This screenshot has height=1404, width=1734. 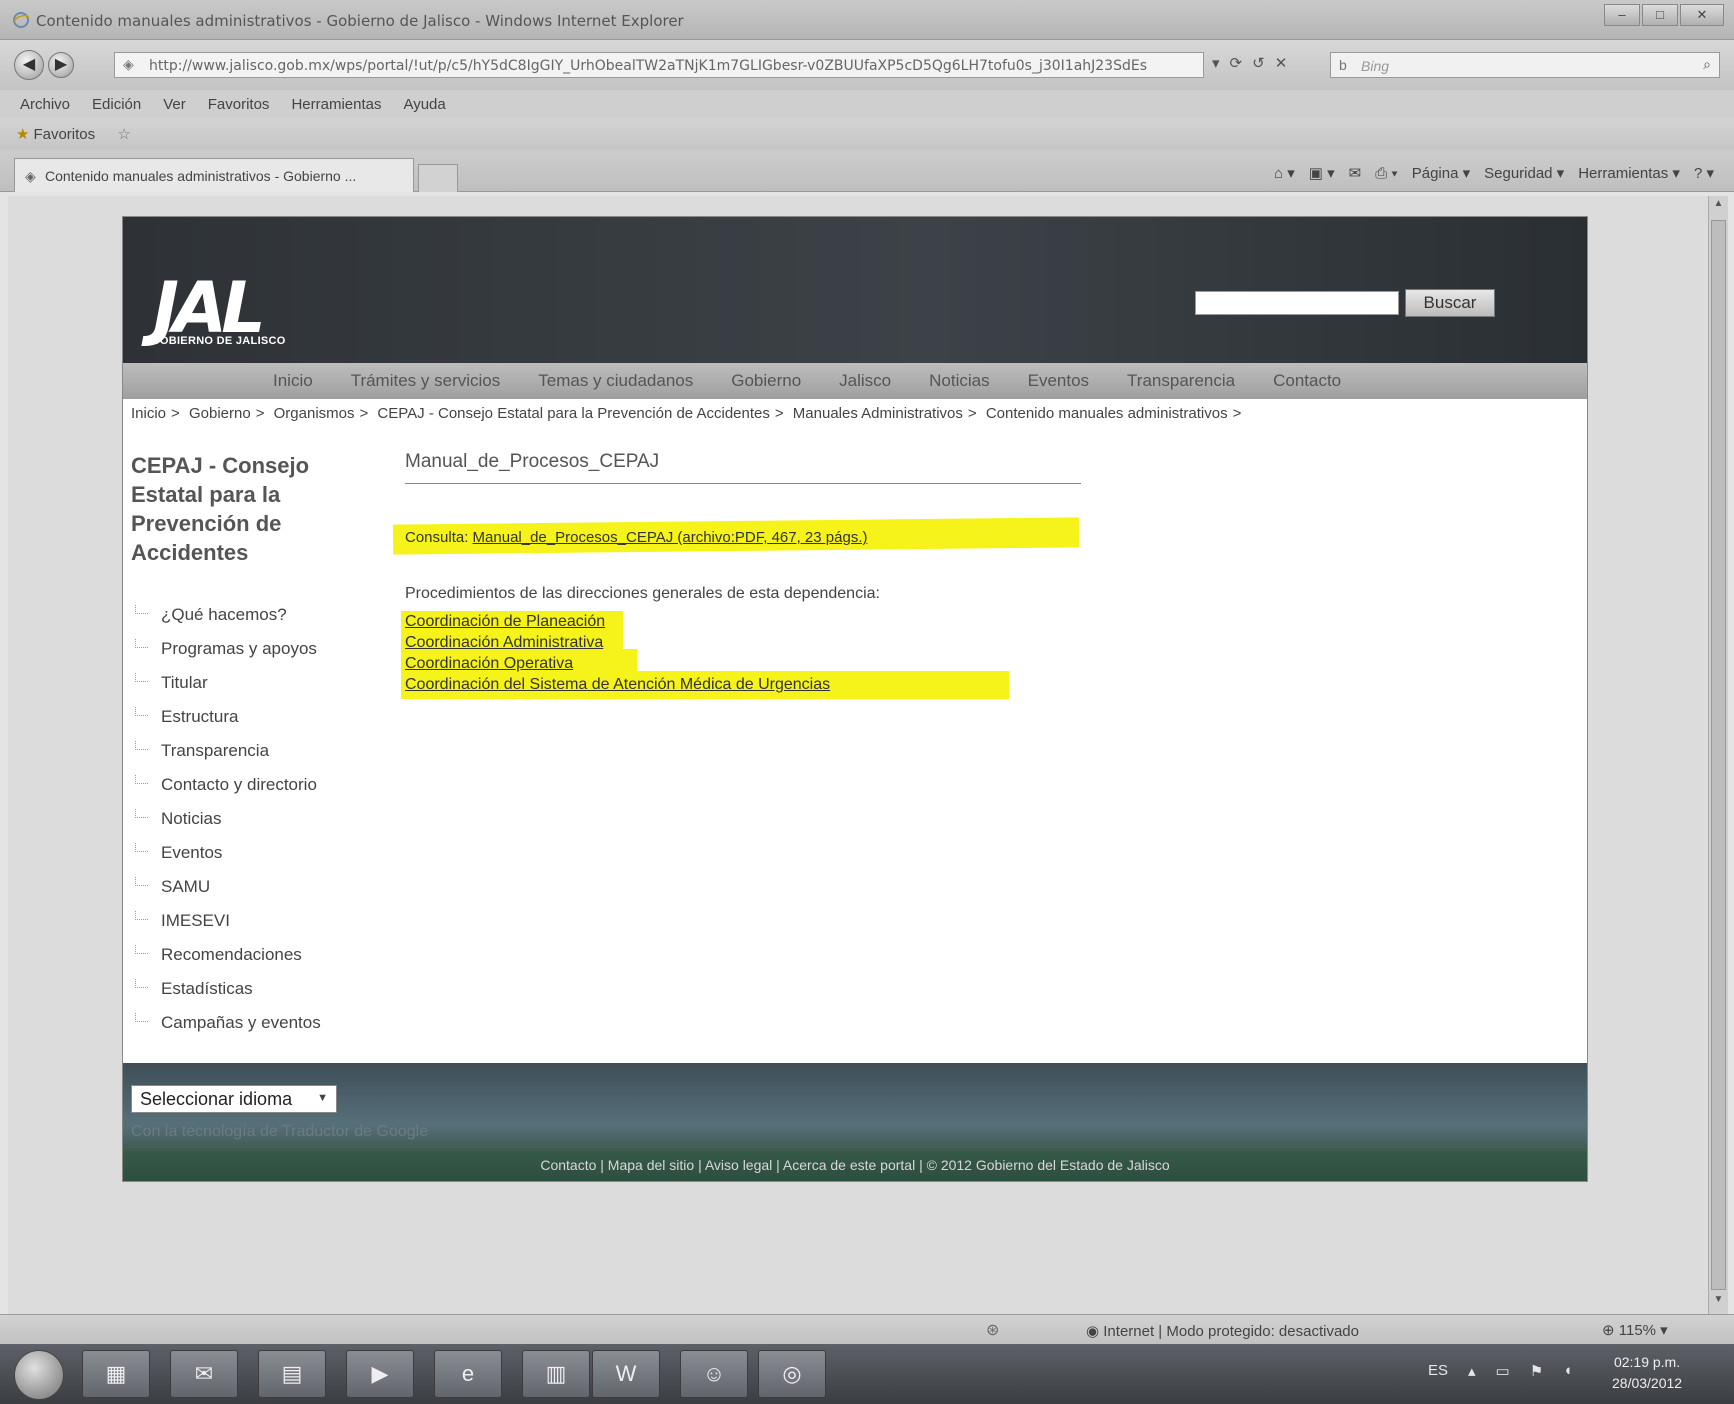 What do you see at coordinates (220, 413) in the screenshot?
I see `breadcrumb-item: Gobierno` at bounding box center [220, 413].